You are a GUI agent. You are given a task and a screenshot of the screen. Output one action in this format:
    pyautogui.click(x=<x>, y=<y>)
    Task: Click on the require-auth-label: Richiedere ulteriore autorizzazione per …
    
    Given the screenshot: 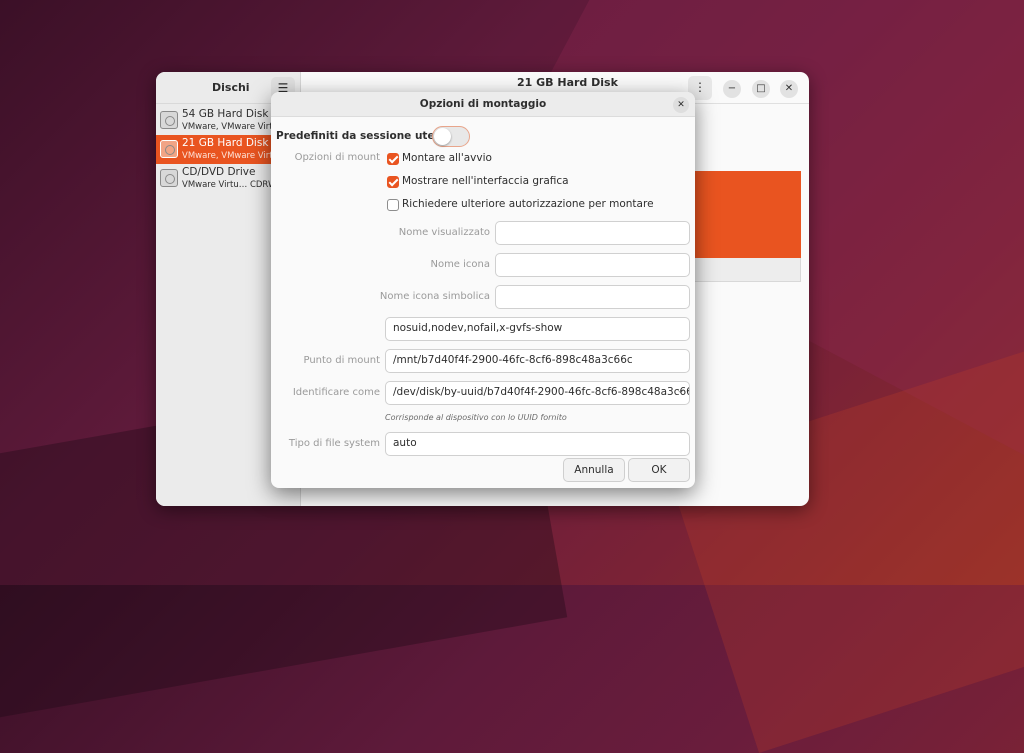 What is the action you would take?
    pyautogui.click(x=528, y=204)
    